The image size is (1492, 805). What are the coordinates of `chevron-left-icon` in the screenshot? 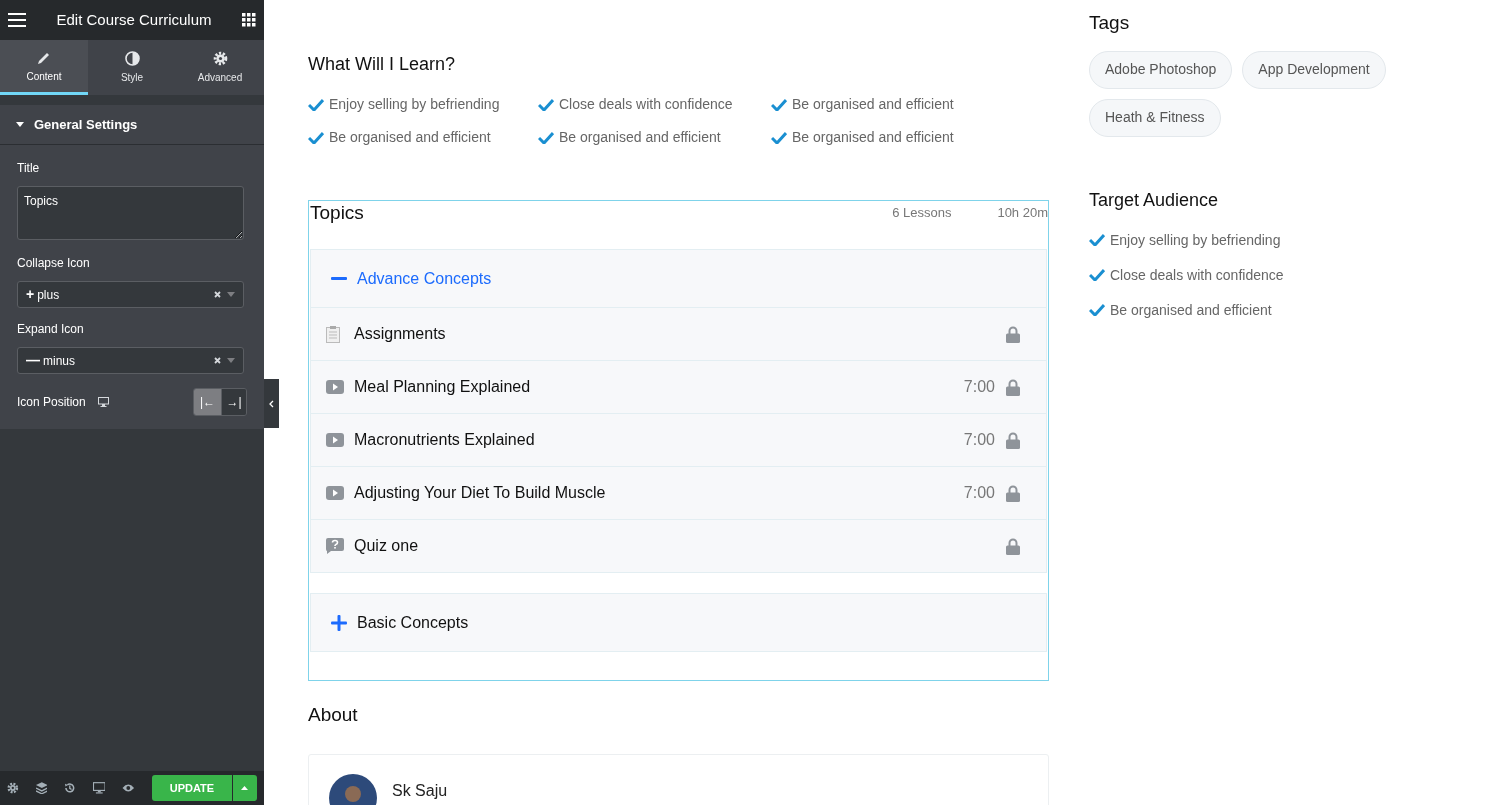 It's located at (271, 403).